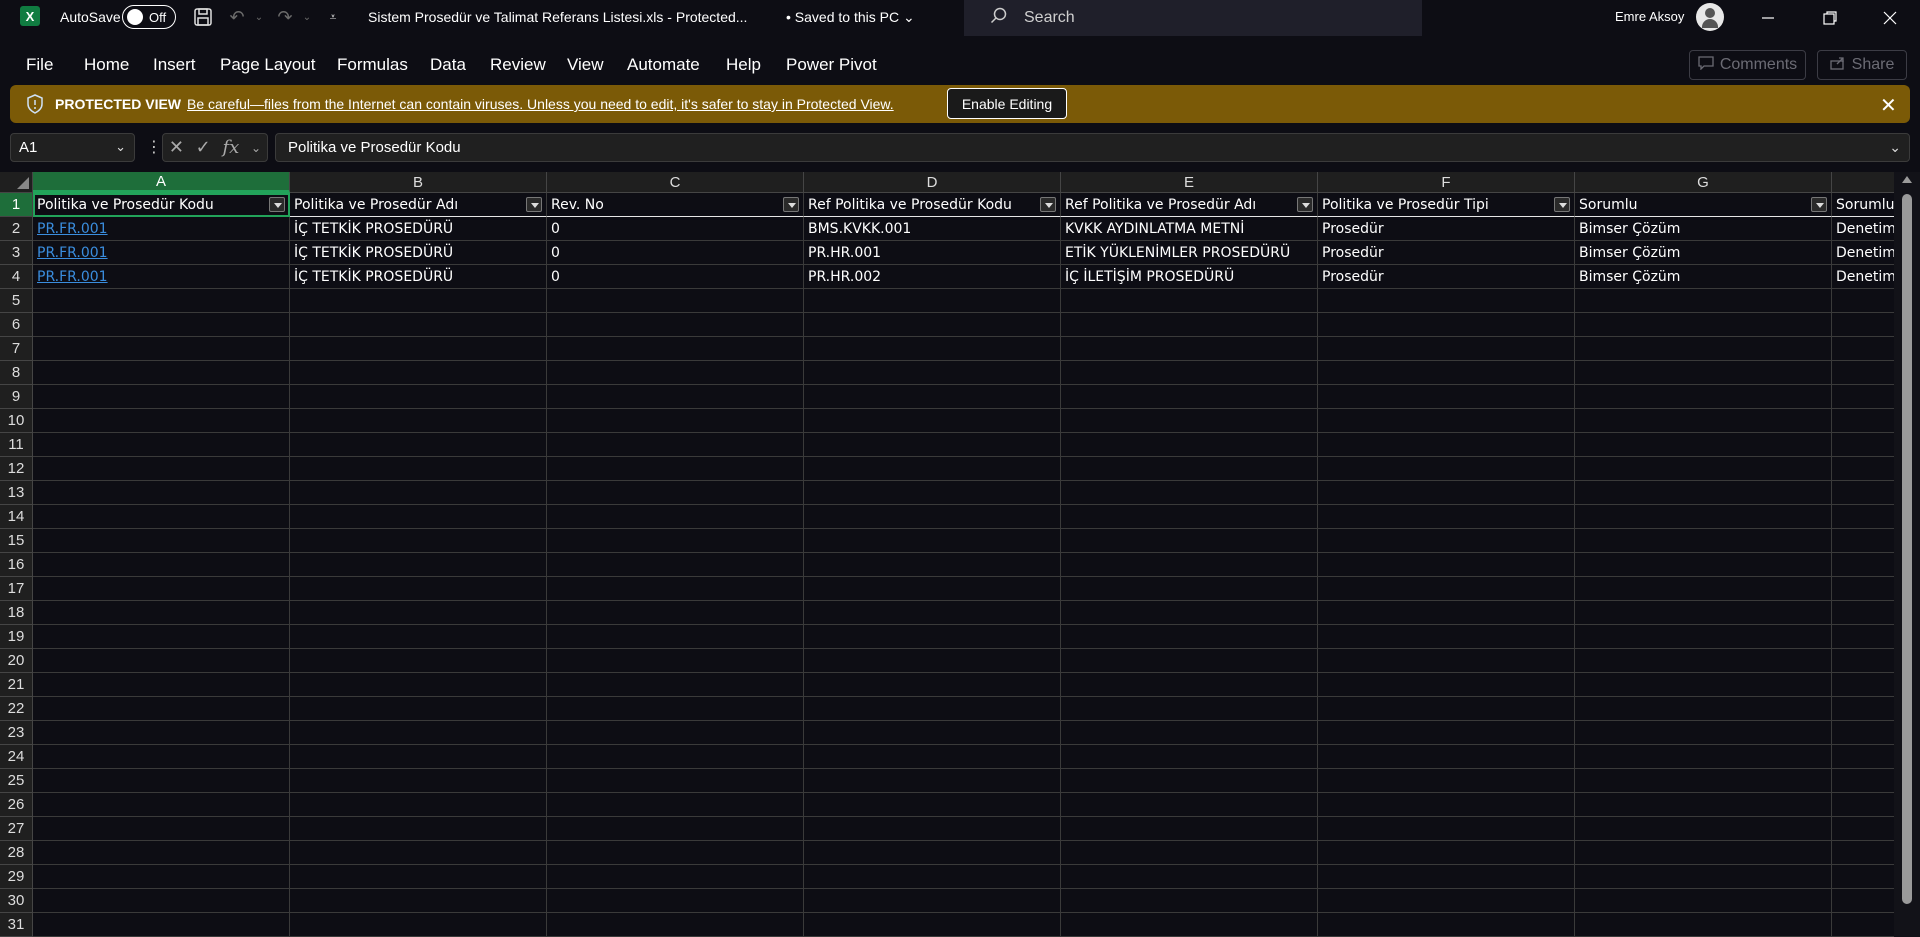 This screenshot has height=937, width=1920. I want to click on cancel-icon: ✕, so click(176, 147).